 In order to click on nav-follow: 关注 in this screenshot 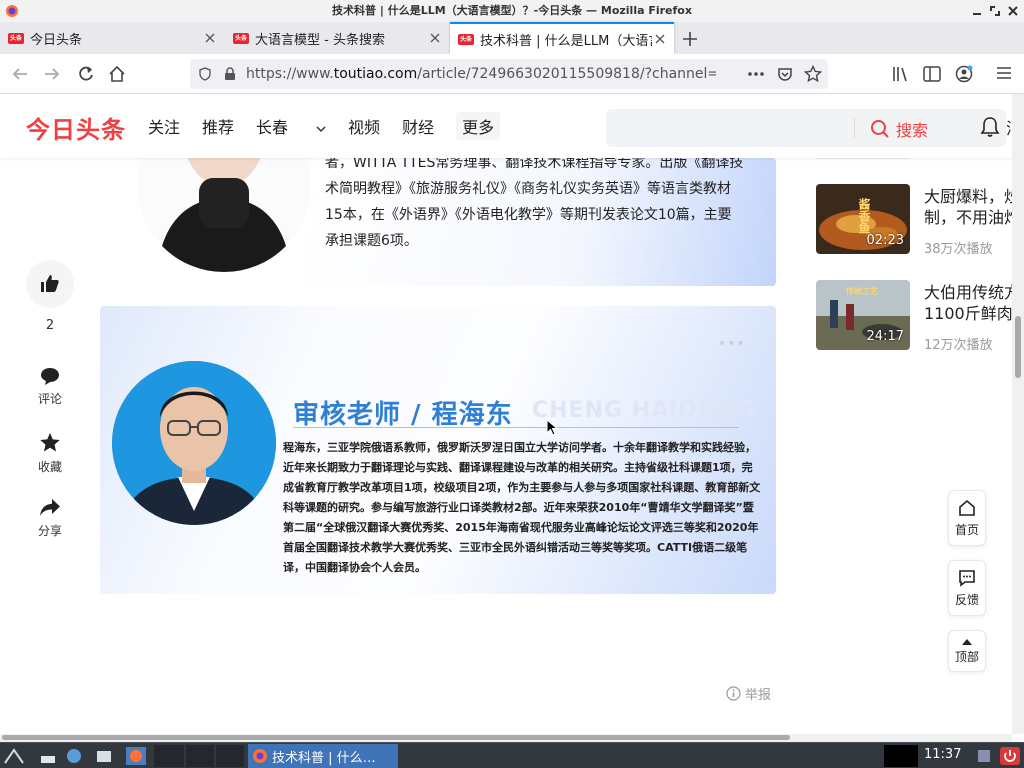, I will do `click(164, 127)`.